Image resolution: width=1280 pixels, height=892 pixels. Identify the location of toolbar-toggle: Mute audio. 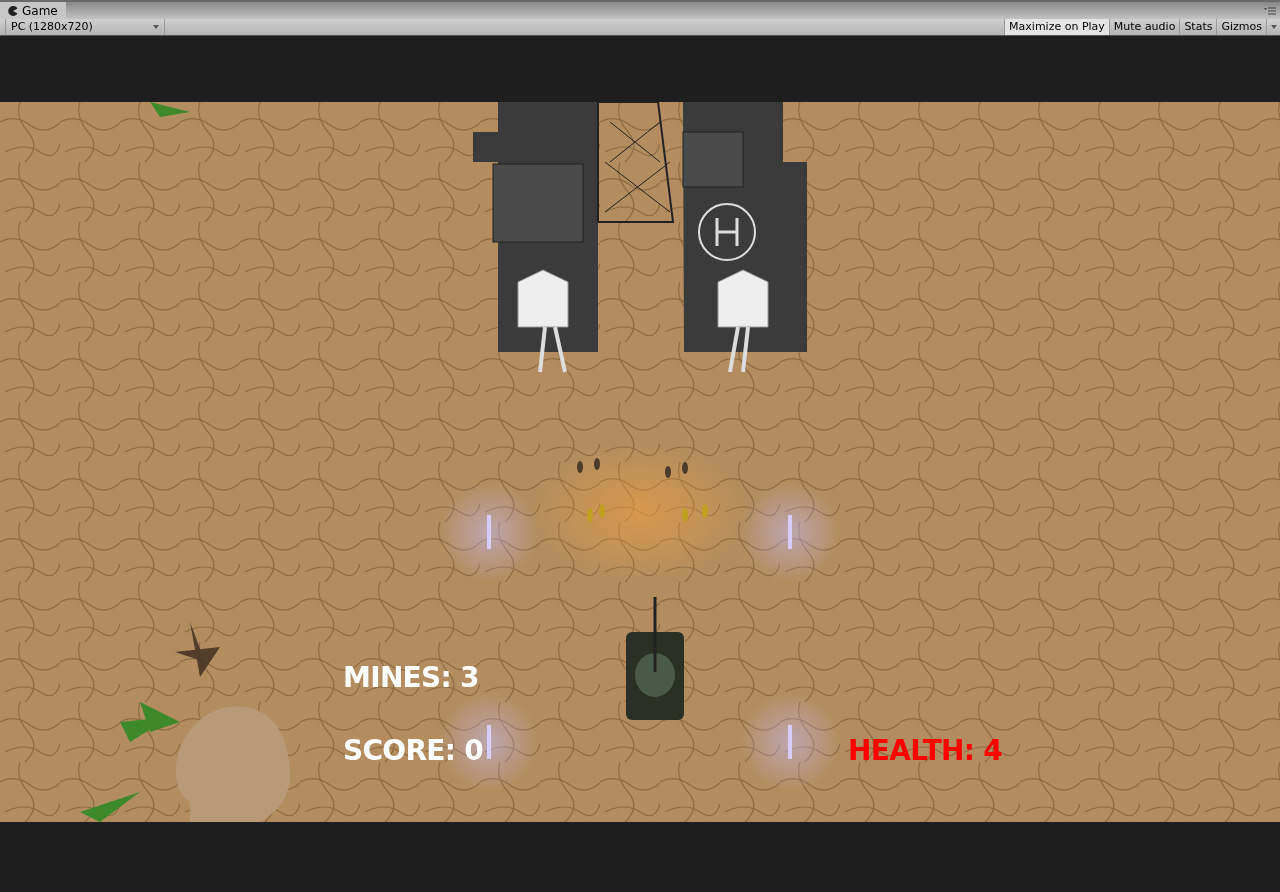
(1144, 27).